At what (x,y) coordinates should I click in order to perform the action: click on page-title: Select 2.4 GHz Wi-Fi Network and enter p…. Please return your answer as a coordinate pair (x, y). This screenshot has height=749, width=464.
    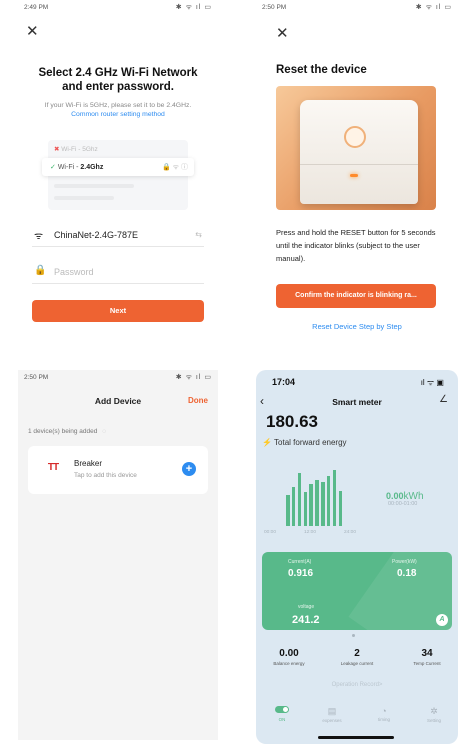
    Looking at the image, I should click on (118, 80).